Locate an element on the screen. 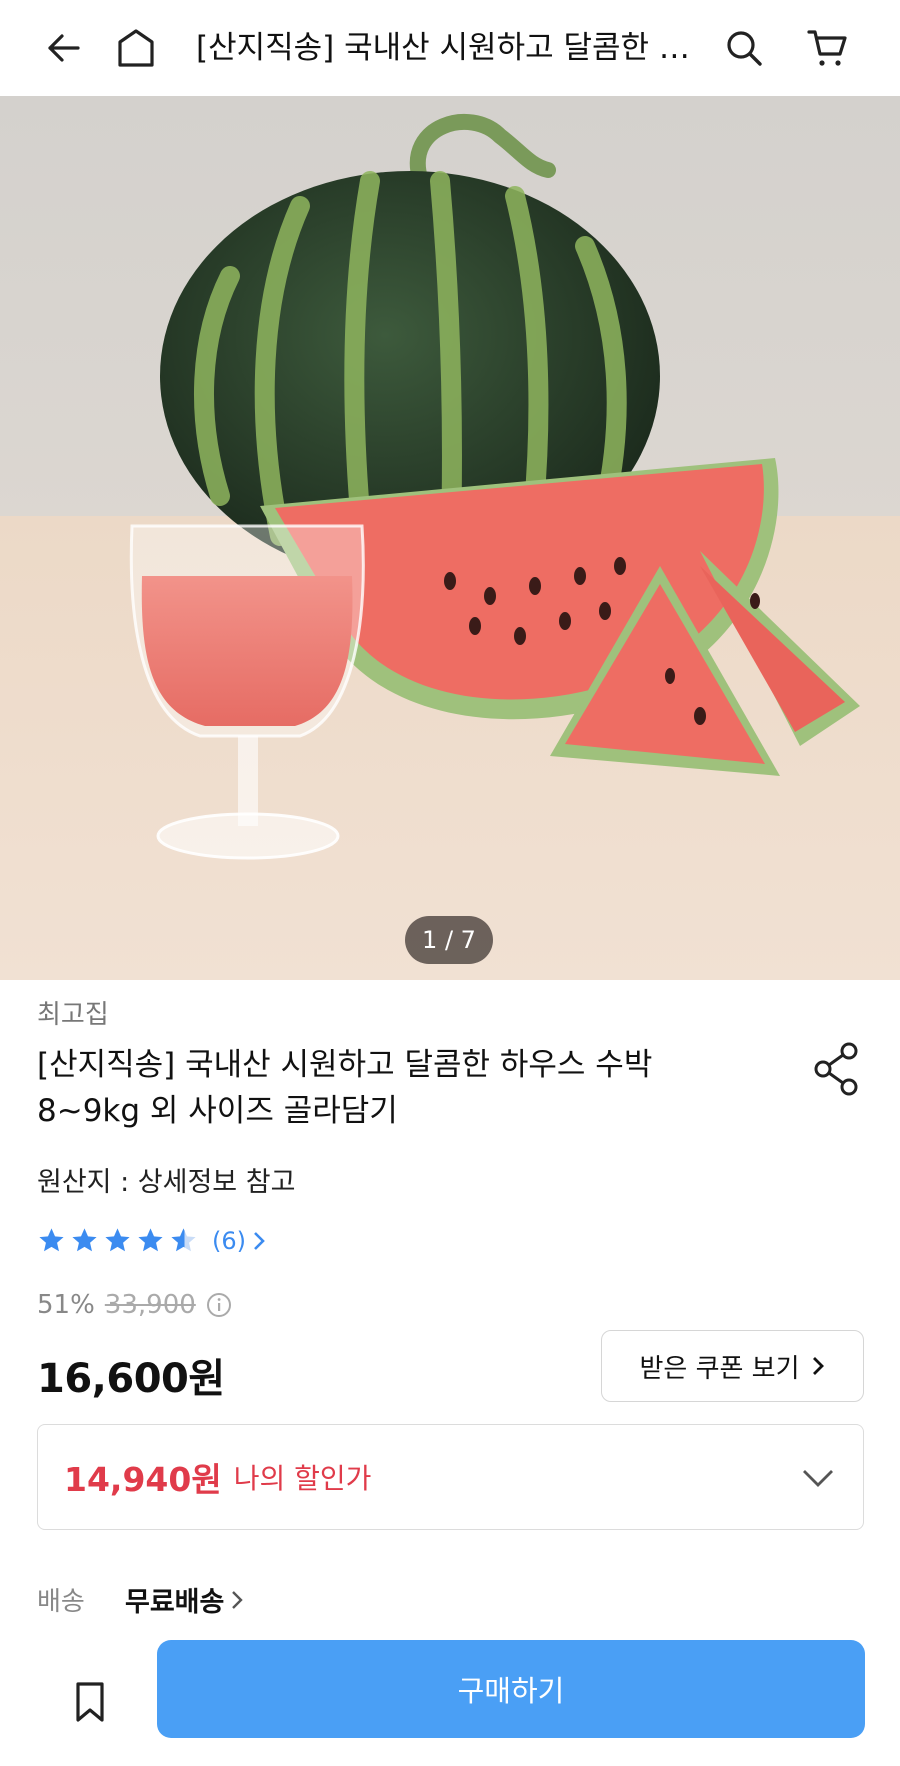 The height and width of the screenshot is (1766, 900). shipping-row: 배송 무료배송 is located at coordinates (140, 1599).